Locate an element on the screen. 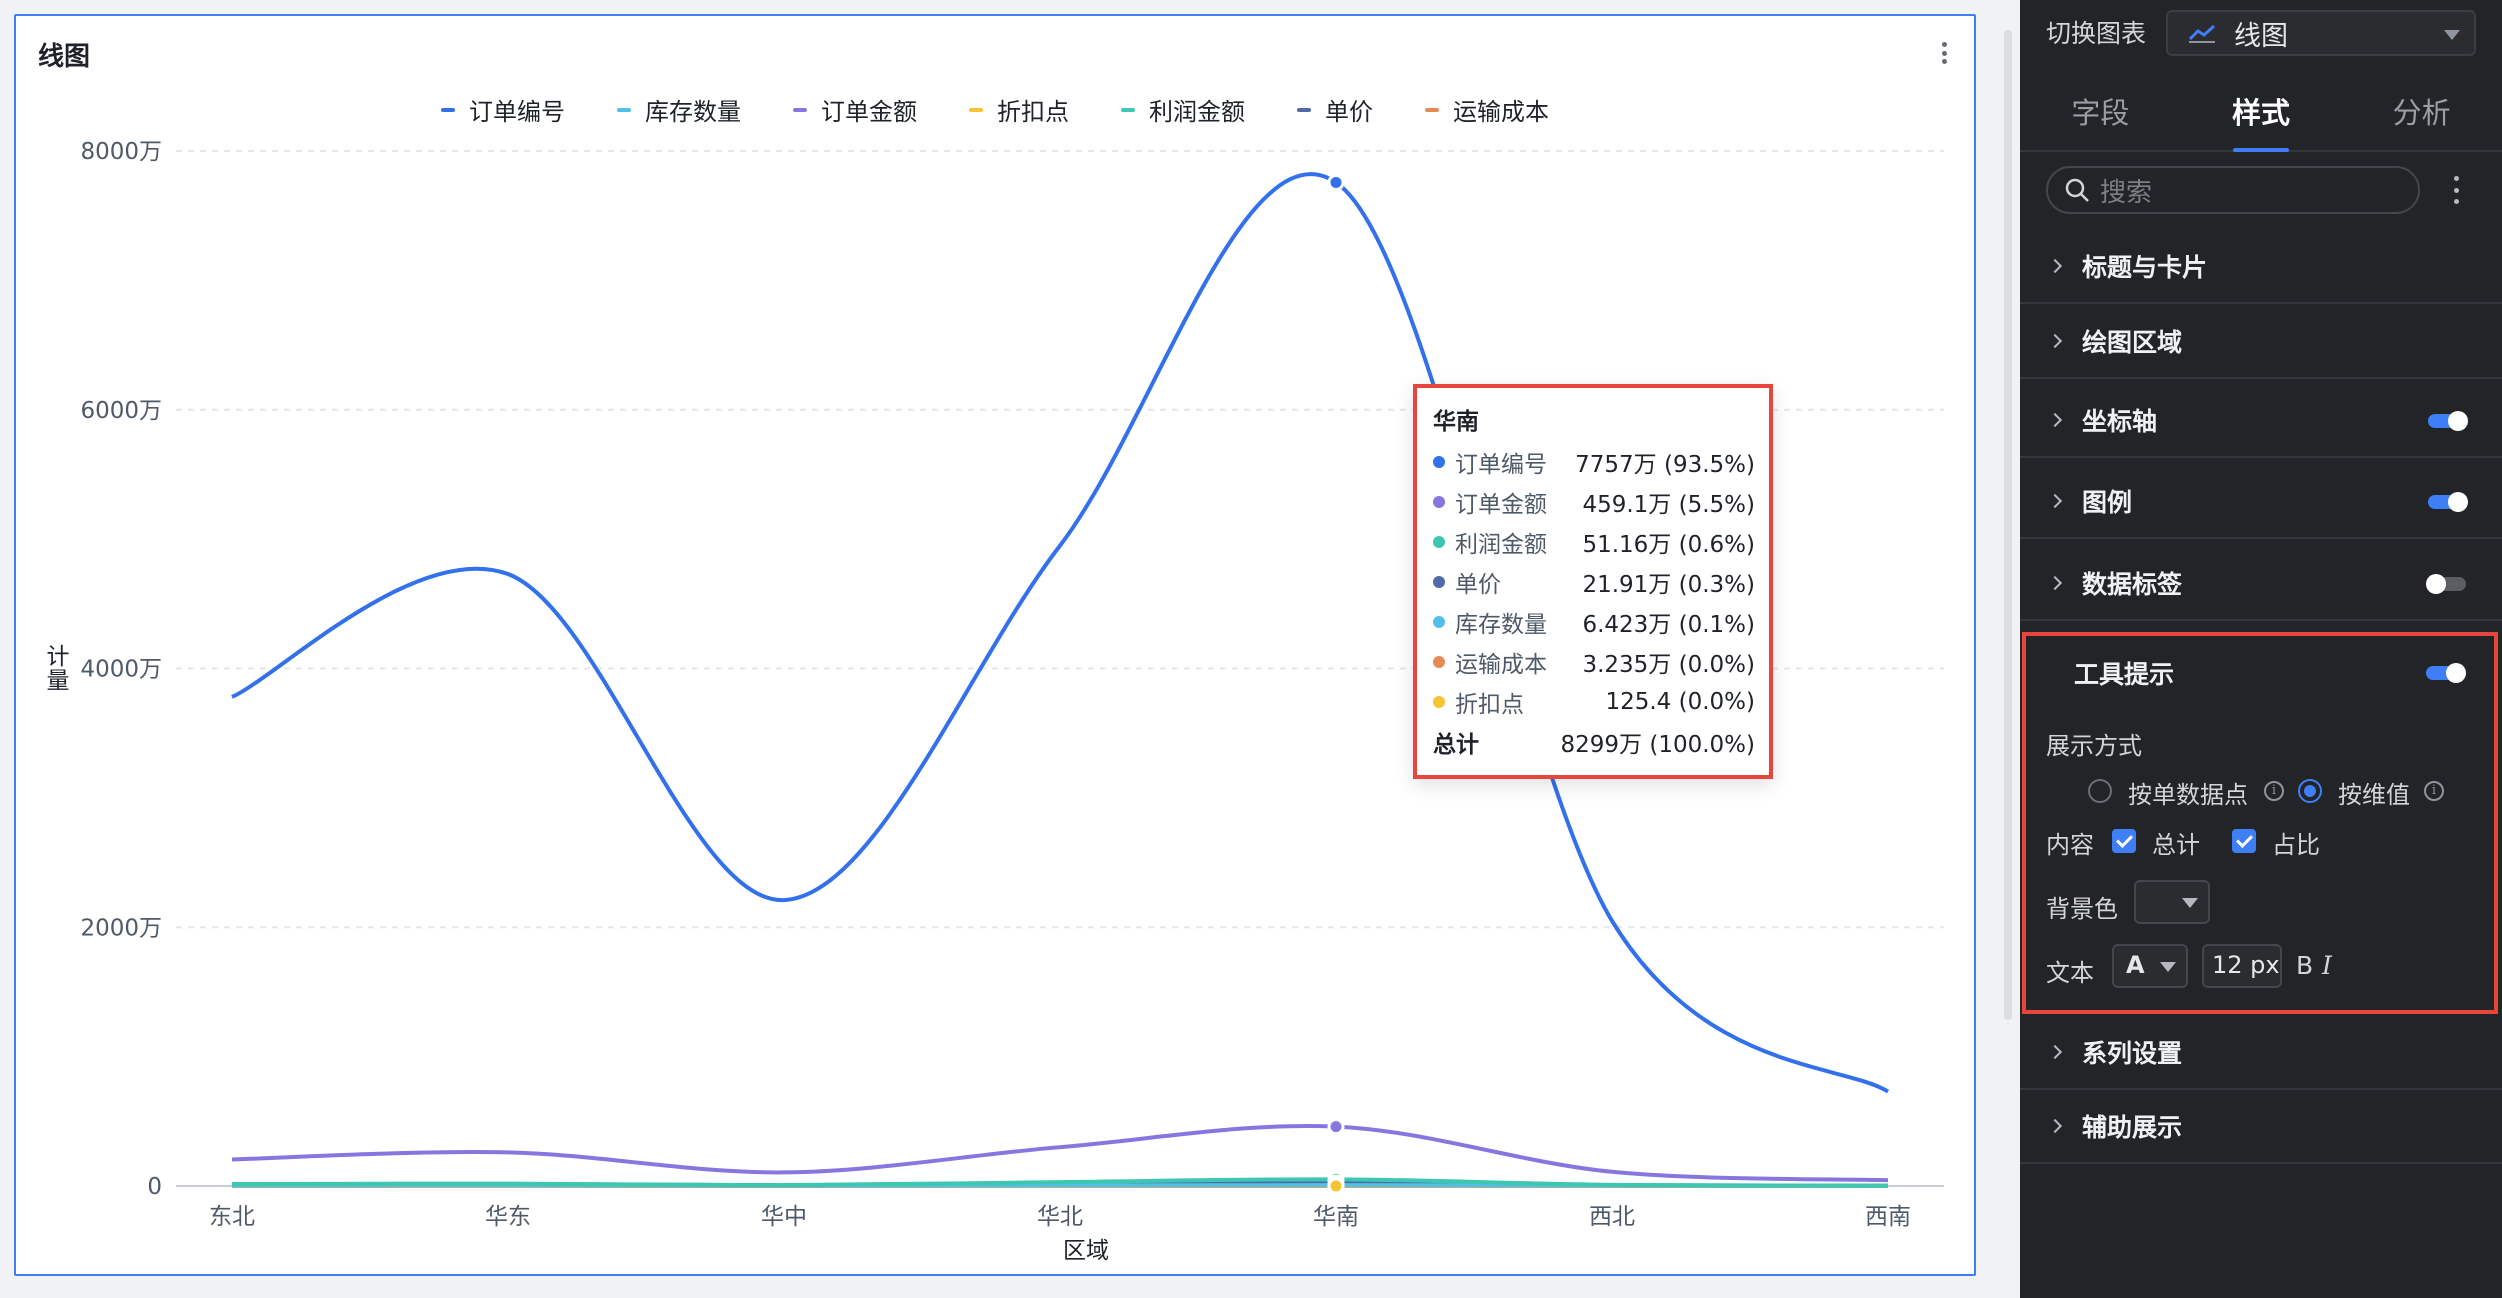  font-color-value: A is located at coordinates (2135, 965).